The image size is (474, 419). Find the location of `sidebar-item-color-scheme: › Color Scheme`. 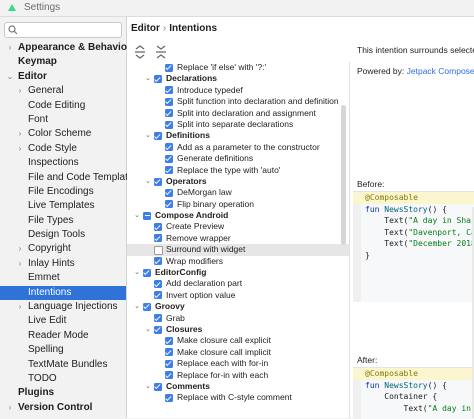

sidebar-item-color-scheme: › Color Scheme is located at coordinates (63, 134).